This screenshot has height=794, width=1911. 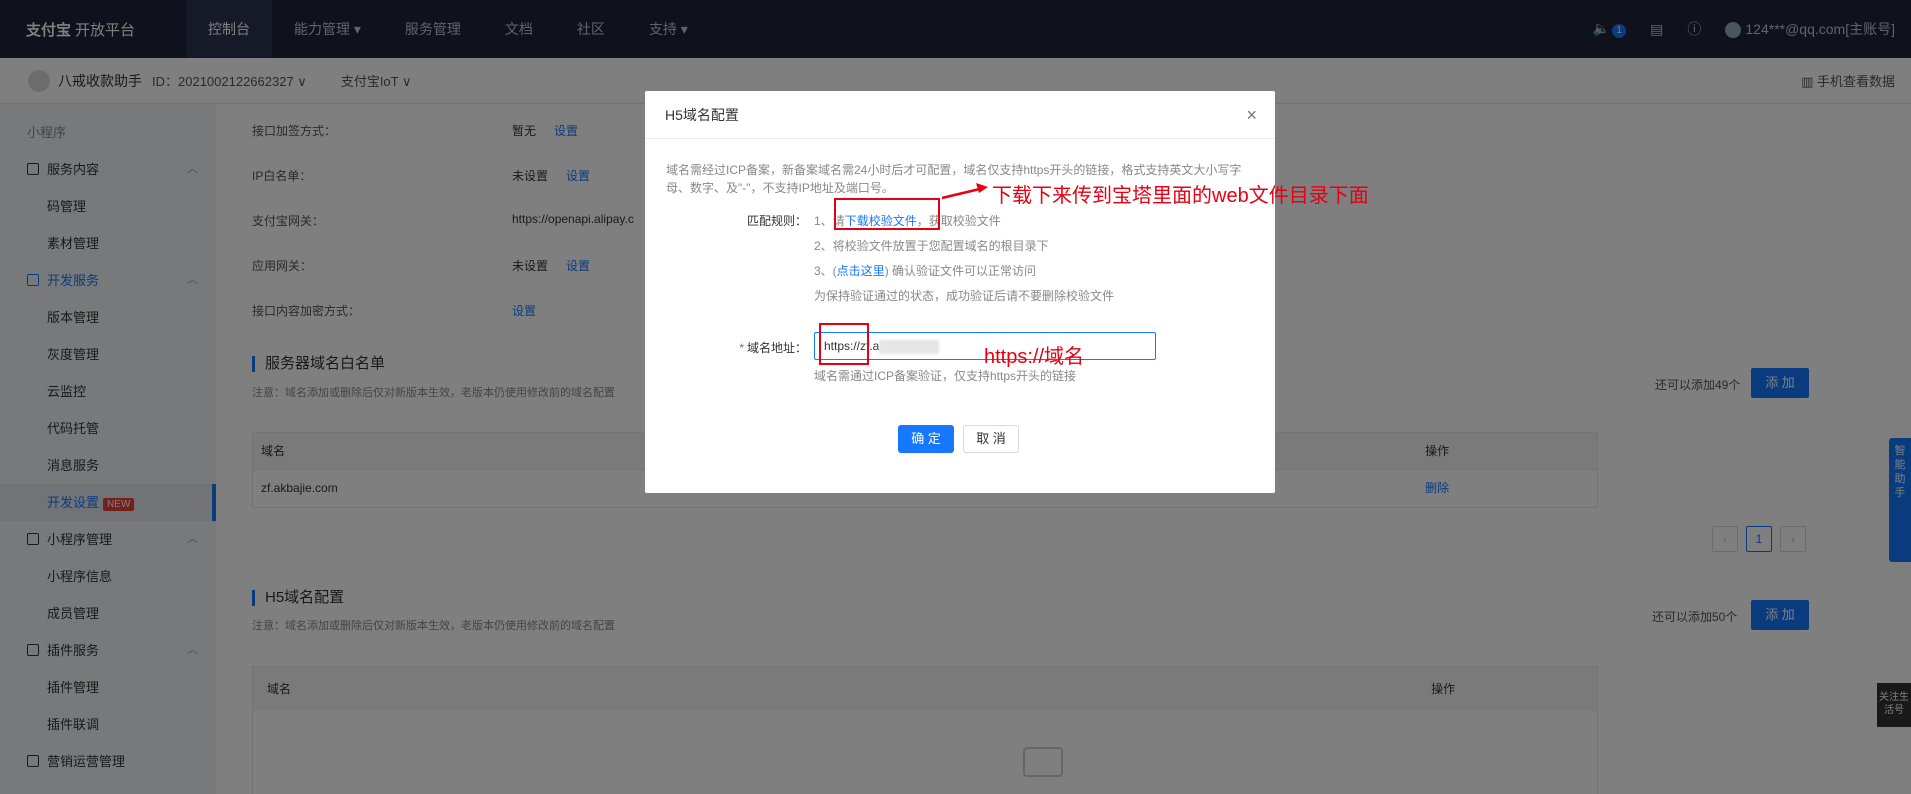 I want to click on confirm-button: 确 定, so click(x=926, y=439).